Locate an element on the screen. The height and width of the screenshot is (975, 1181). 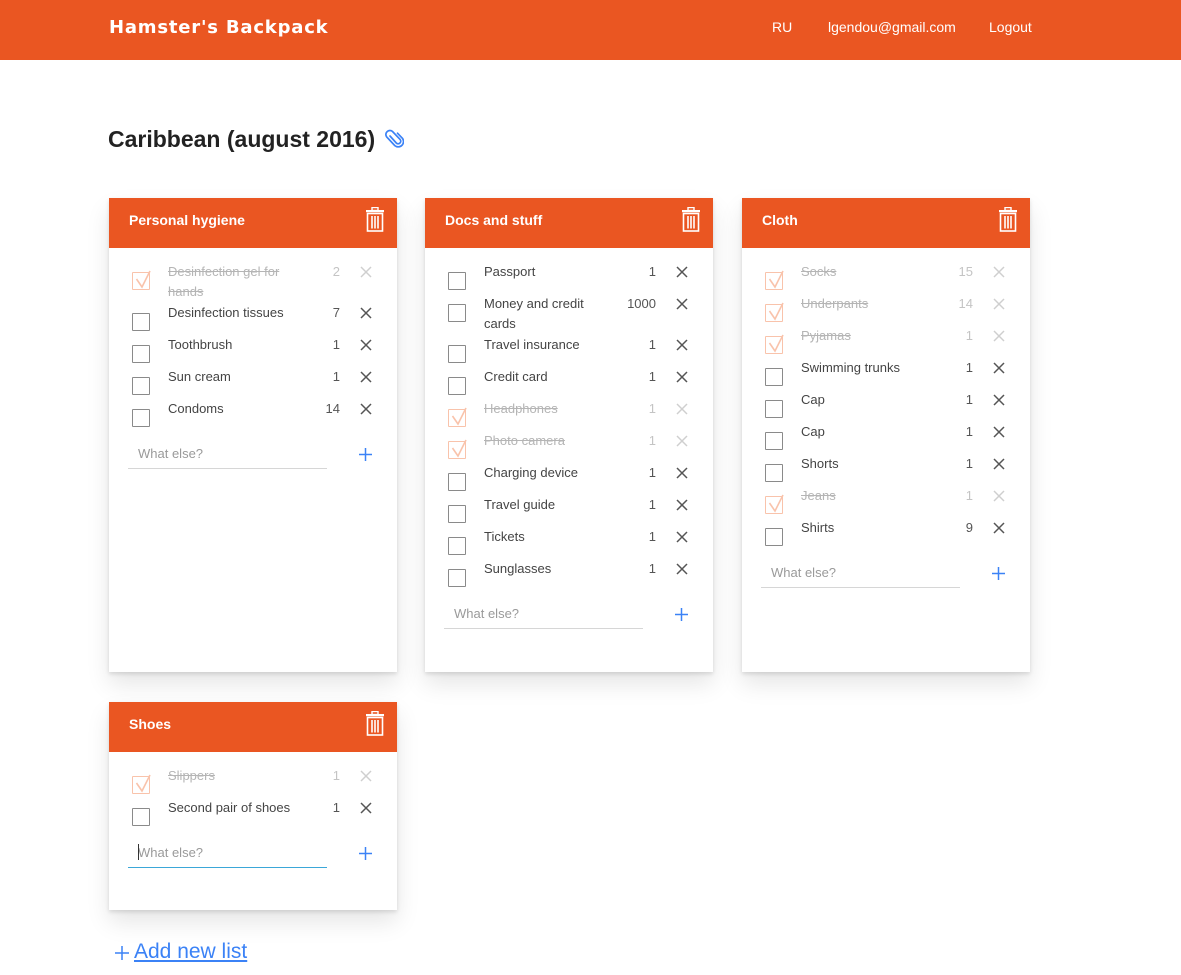
item-quantity: 9 is located at coordinates (969, 528).